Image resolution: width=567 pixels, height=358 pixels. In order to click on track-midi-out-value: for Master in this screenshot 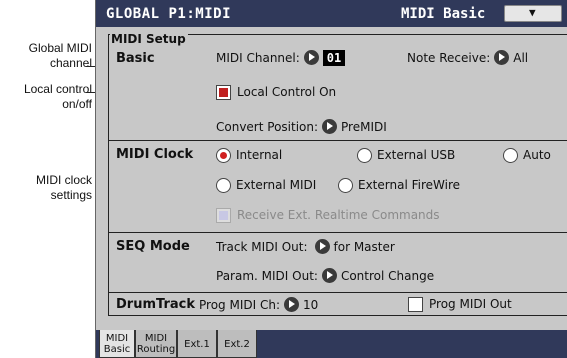, I will do `click(364, 247)`.